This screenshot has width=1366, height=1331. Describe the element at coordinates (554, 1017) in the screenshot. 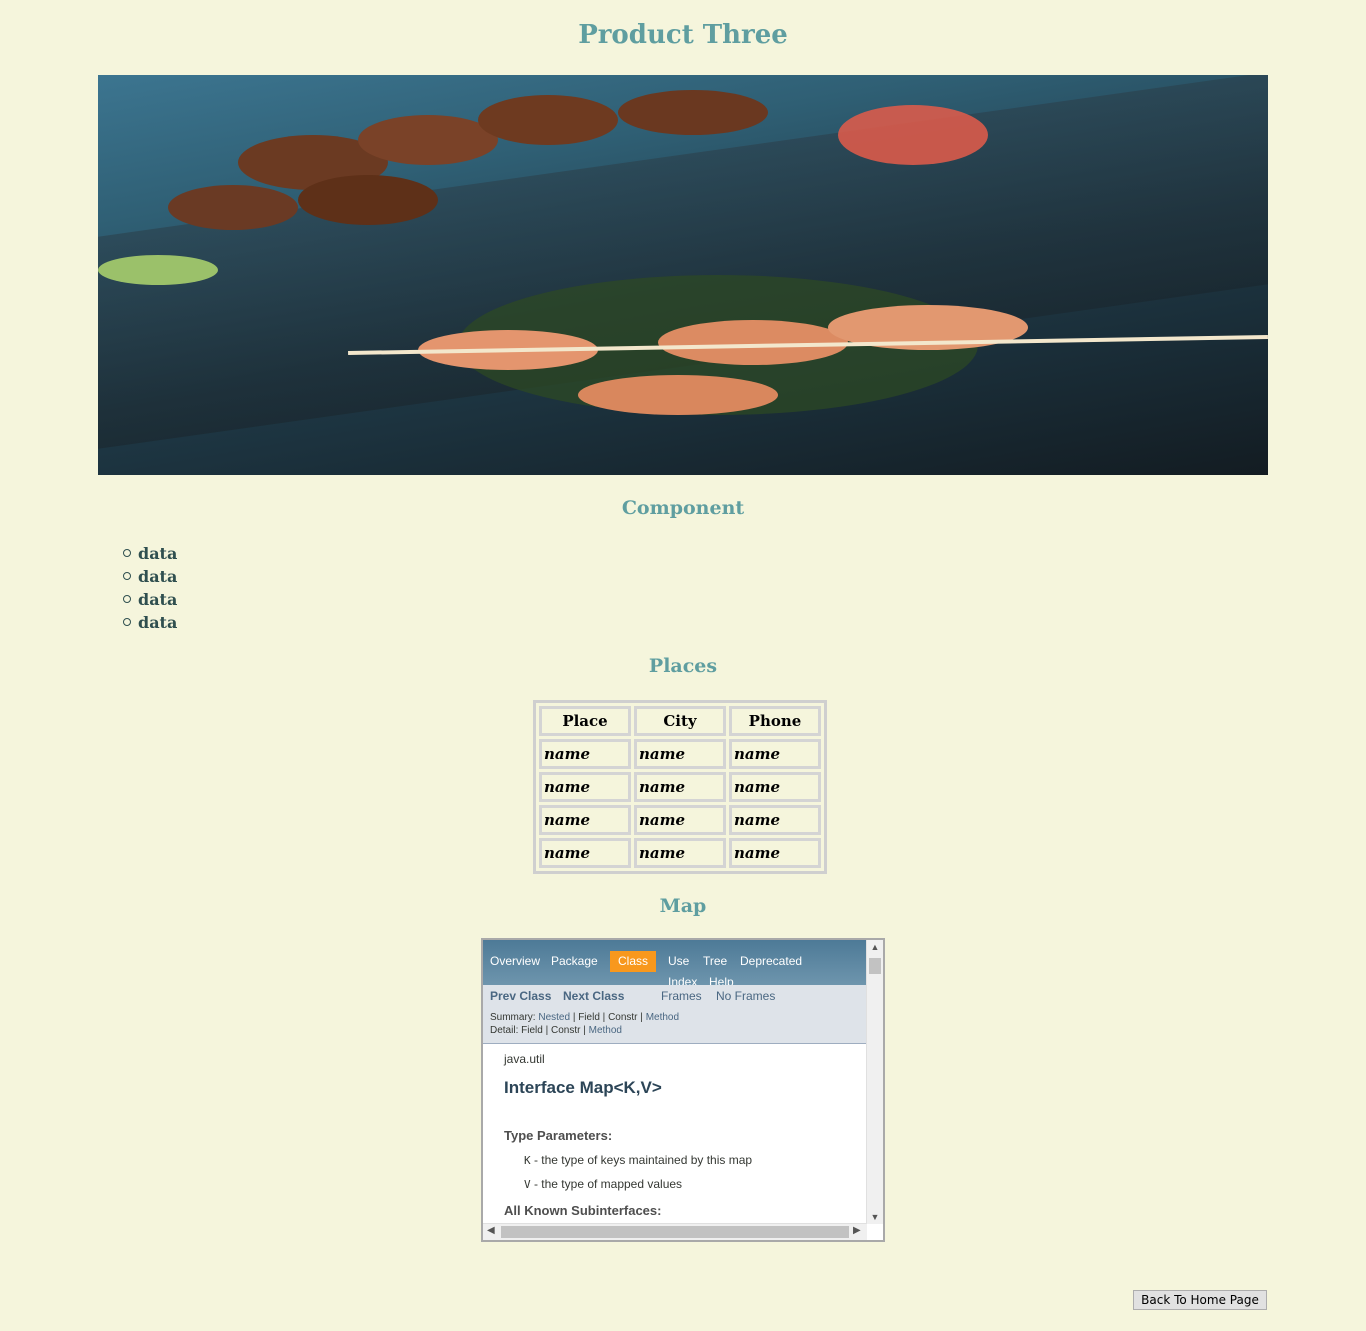

I see `summary-nested-link: Nested` at that location.